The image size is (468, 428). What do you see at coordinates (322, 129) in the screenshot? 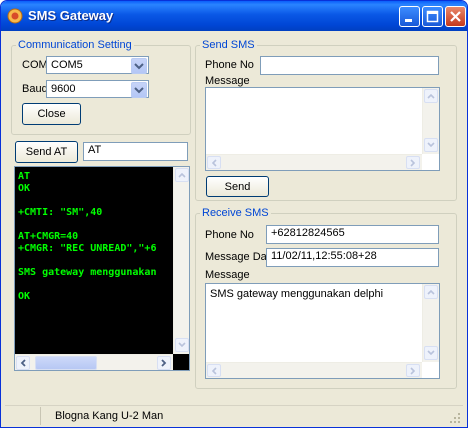
I see `send-message-textarea` at bounding box center [322, 129].